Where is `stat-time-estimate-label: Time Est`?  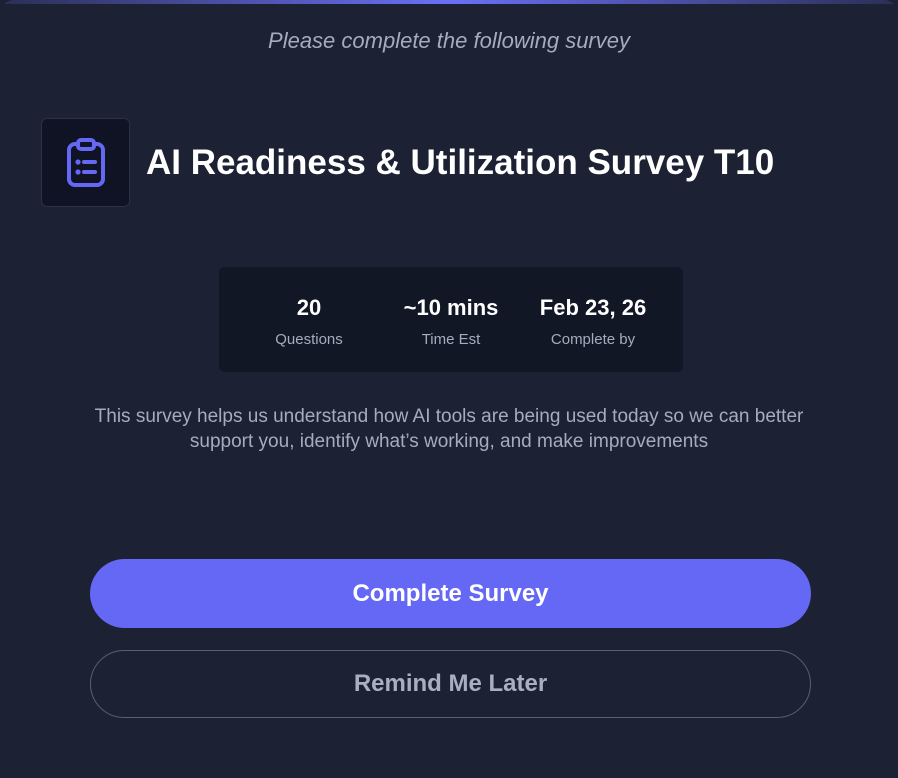 stat-time-estimate-label: Time Est is located at coordinates (451, 339).